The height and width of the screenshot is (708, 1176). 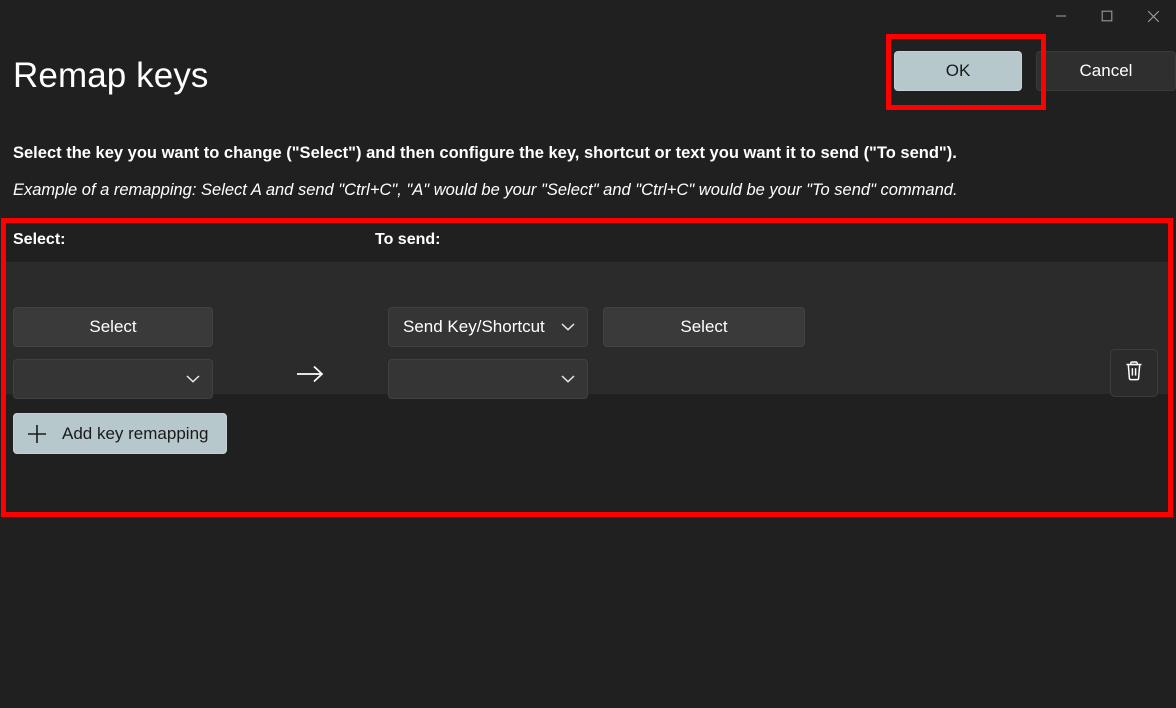 I want to click on cancel-button: Cancel, so click(x=1106, y=71).